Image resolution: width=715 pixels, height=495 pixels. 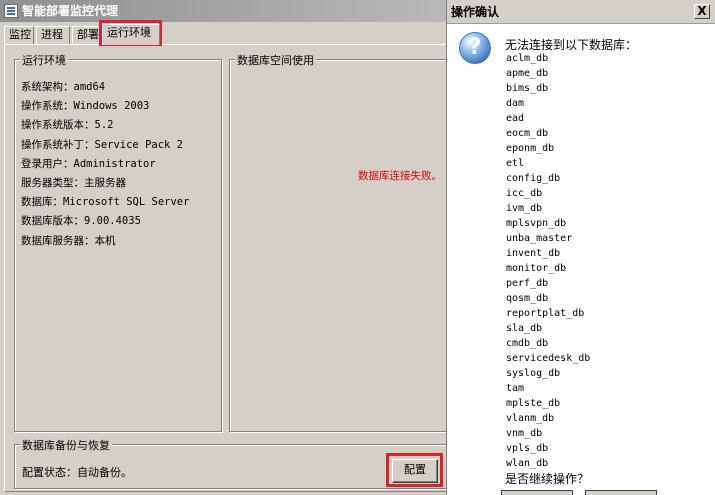 What do you see at coordinates (533, 403) in the screenshot?
I see `database-list-item: mplste_db` at bounding box center [533, 403].